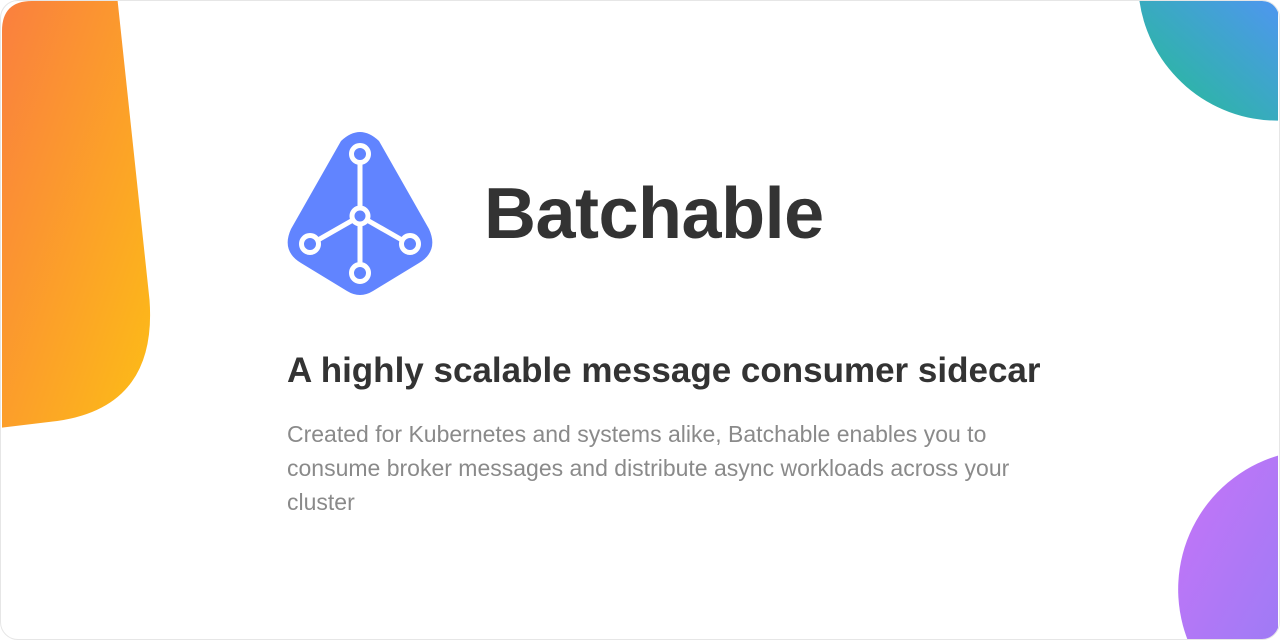 The image size is (1280, 640). Describe the element at coordinates (1228, 547) in the screenshot. I see `purple-shape` at that location.